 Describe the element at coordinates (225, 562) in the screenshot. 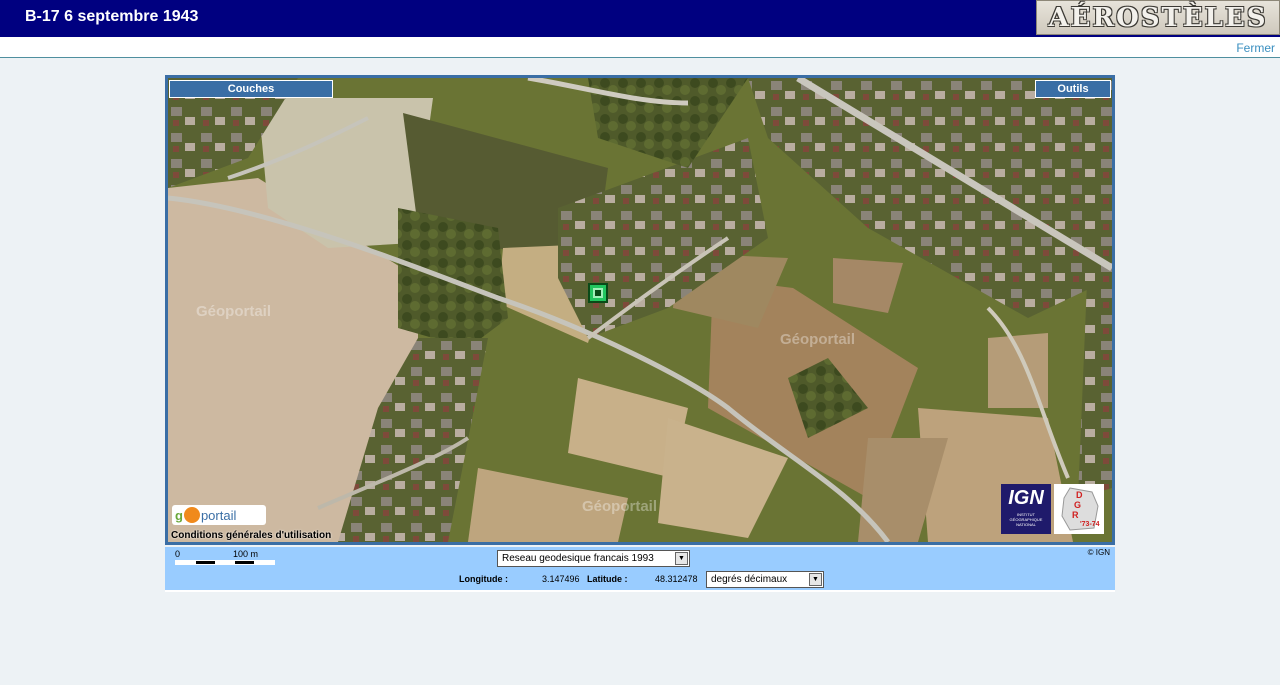

I see `scale-bar` at that location.